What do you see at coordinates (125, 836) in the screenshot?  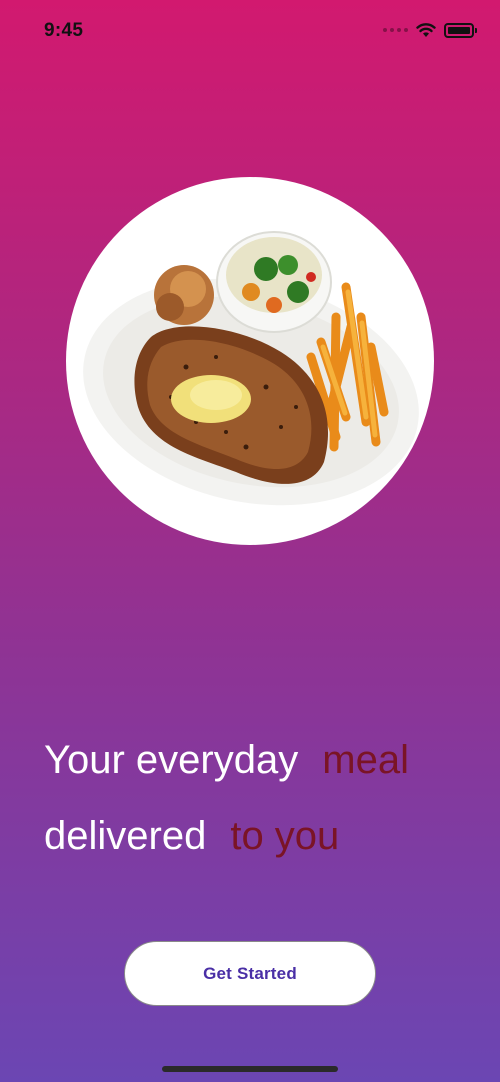 I see `headline-main-2: delivered` at bounding box center [125, 836].